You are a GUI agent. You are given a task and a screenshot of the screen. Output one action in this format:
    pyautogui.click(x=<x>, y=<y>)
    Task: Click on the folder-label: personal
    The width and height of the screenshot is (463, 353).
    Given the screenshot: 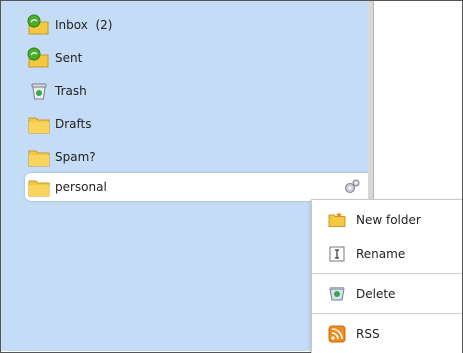 What is the action you would take?
    pyautogui.click(x=81, y=187)
    